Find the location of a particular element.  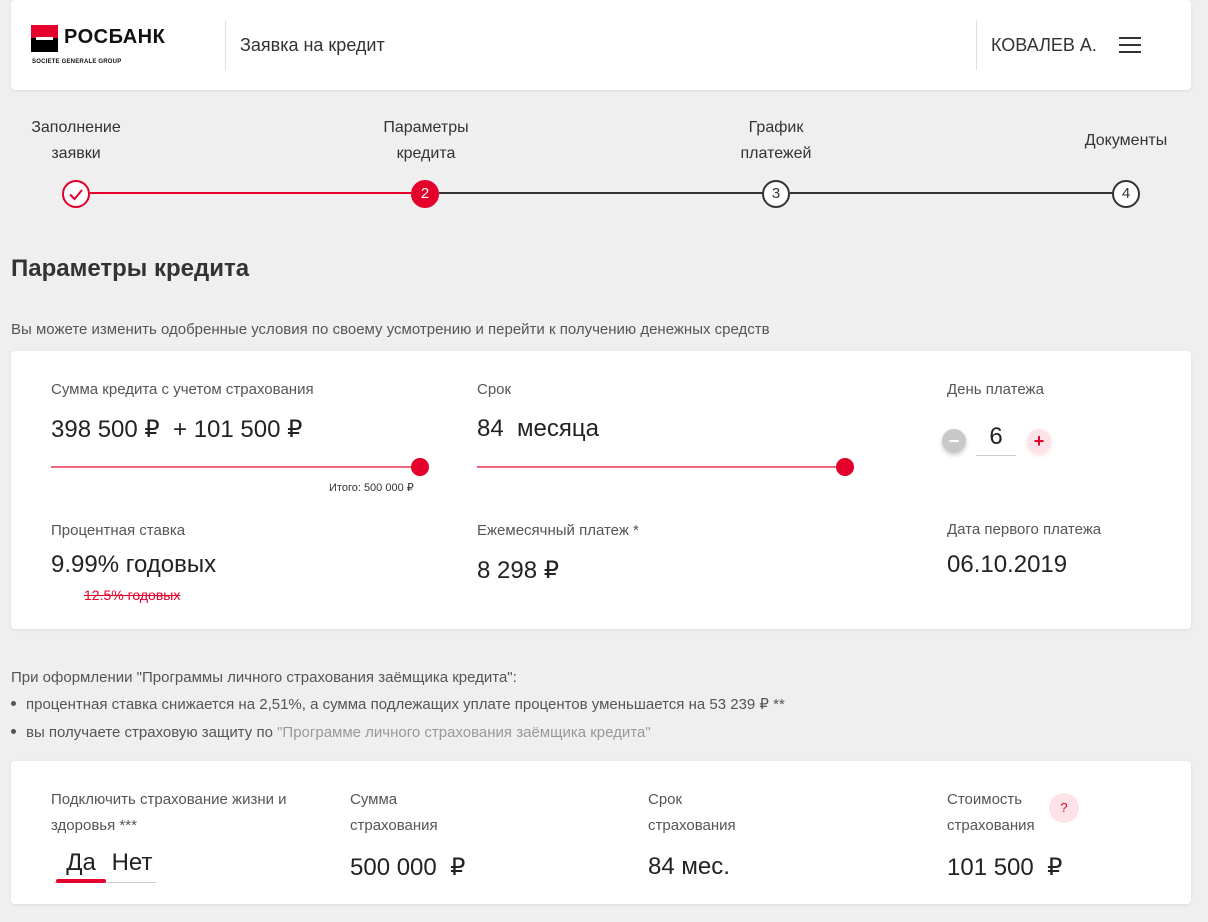

toggle-no-option: Нет is located at coordinates (132, 863).